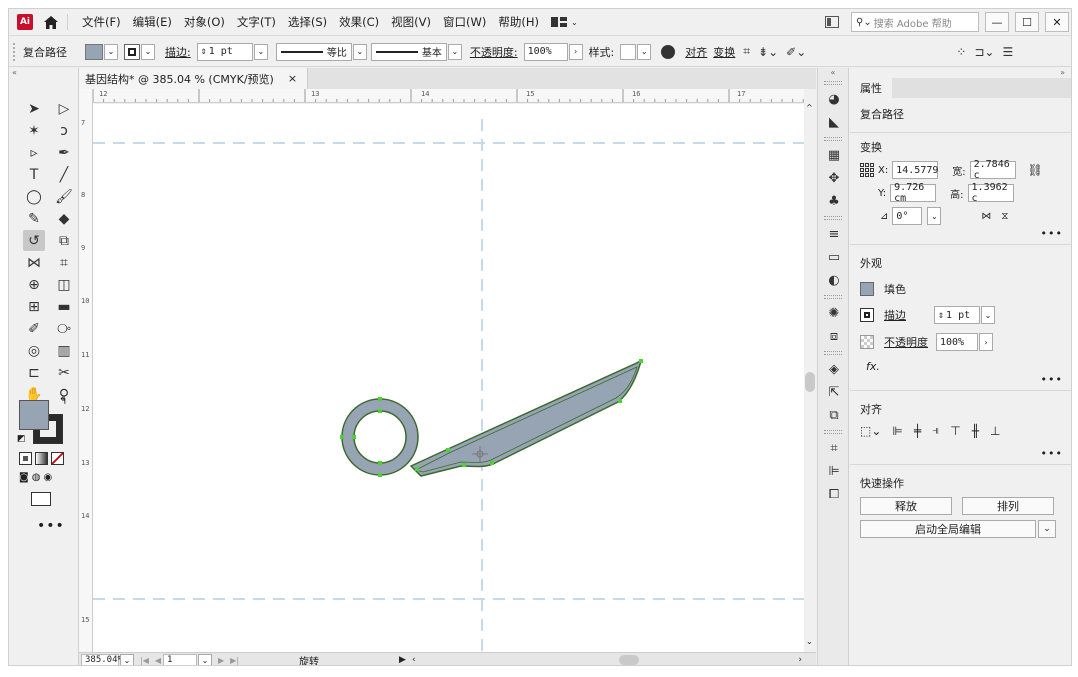 The image size is (1078, 677). What do you see at coordinates (34, 306) in the screenshot?
I see `mesh-tool-icon: ⊞` at bounding box center [34, 306].